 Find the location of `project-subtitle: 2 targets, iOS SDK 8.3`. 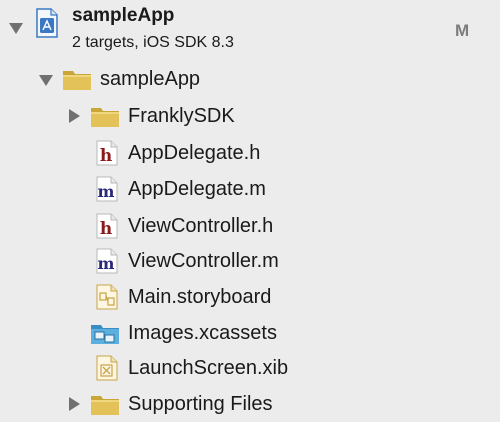

project-subtitle: 2 targets, iOS SDK 8.3 is located at coordinates (153, 42).